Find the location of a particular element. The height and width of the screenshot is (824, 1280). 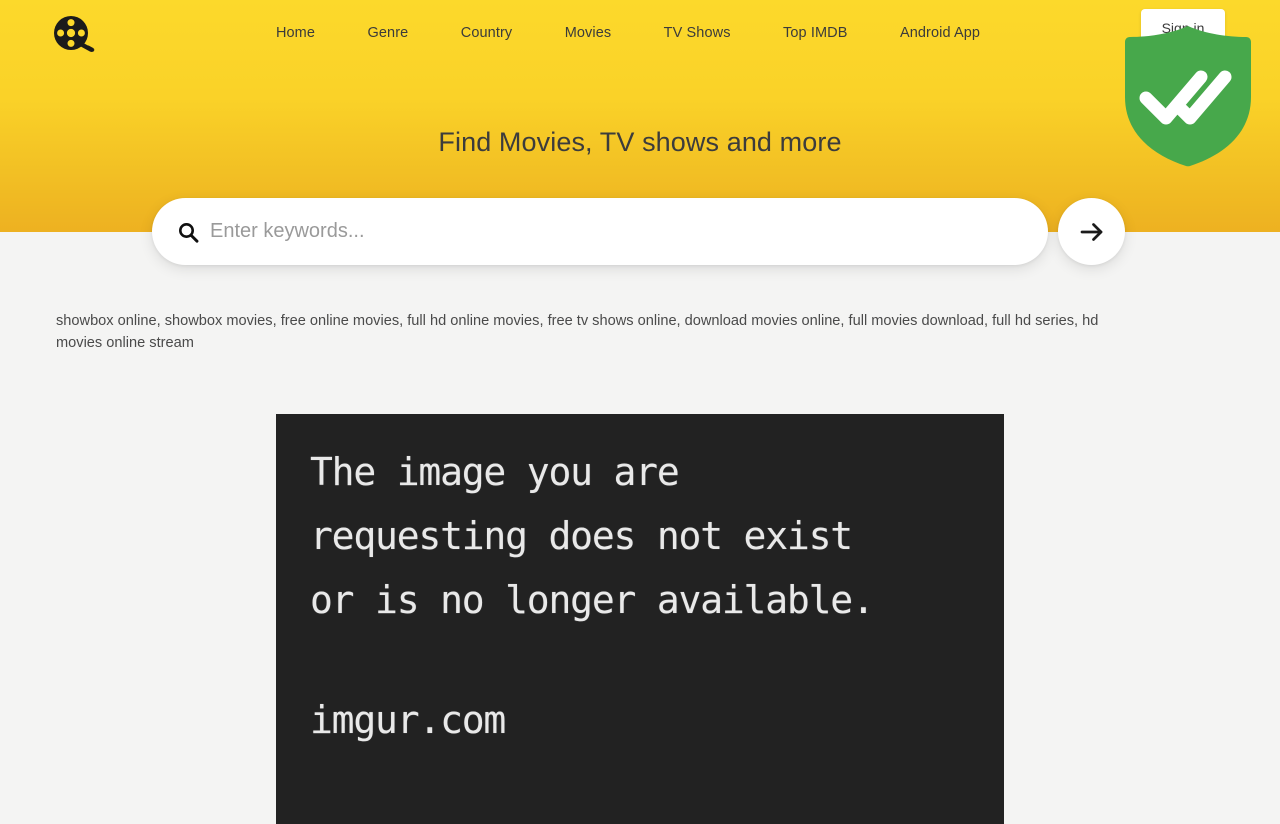

search-submit-button is located at coordinates (1091, 231).